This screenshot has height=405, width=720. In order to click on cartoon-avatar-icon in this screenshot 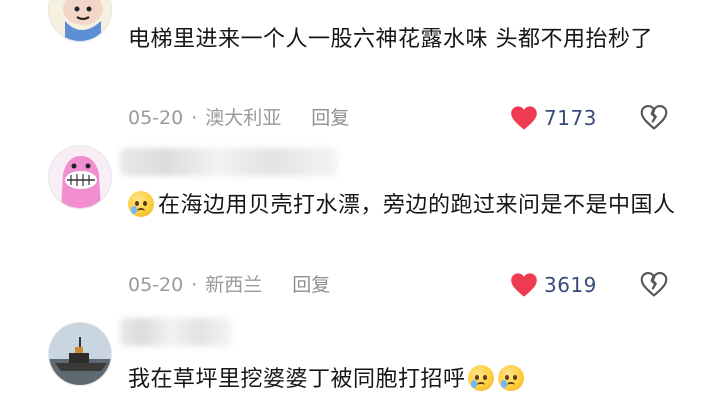, I will do `click(80, 20)`.